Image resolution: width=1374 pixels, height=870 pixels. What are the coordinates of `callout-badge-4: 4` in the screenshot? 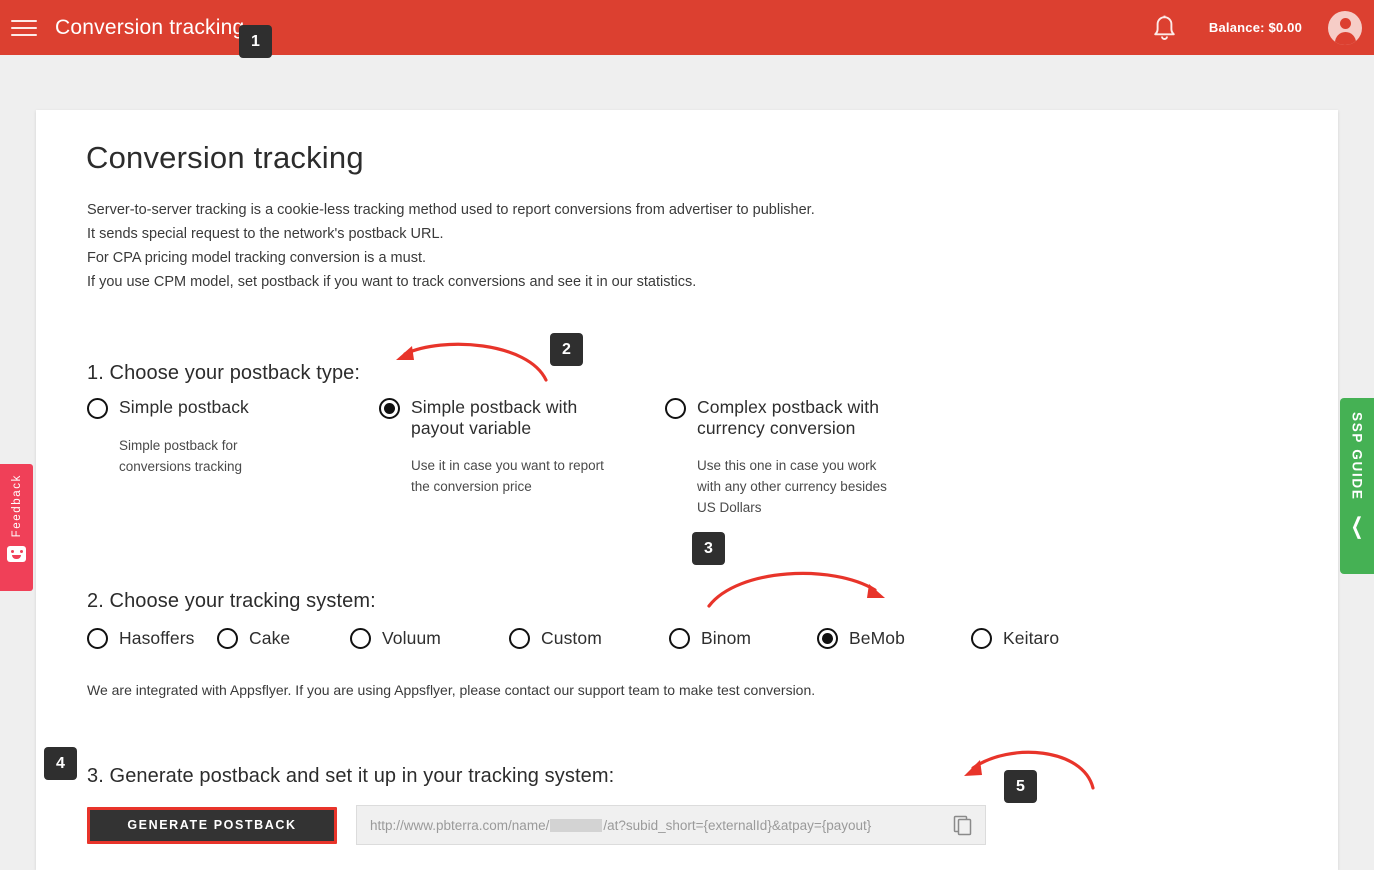 It's located at (60, 763).